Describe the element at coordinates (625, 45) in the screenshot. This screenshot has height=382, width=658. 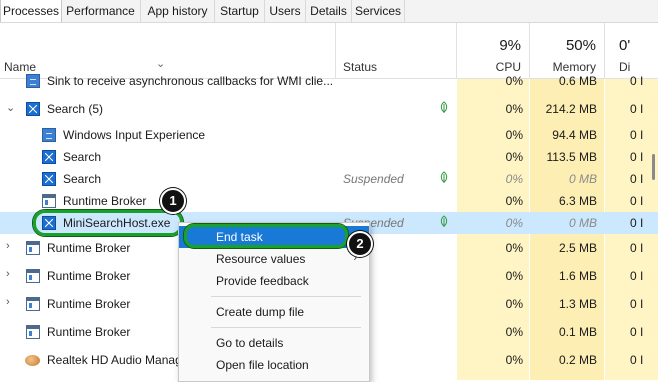
I see `disk-total: 0'` at that location.